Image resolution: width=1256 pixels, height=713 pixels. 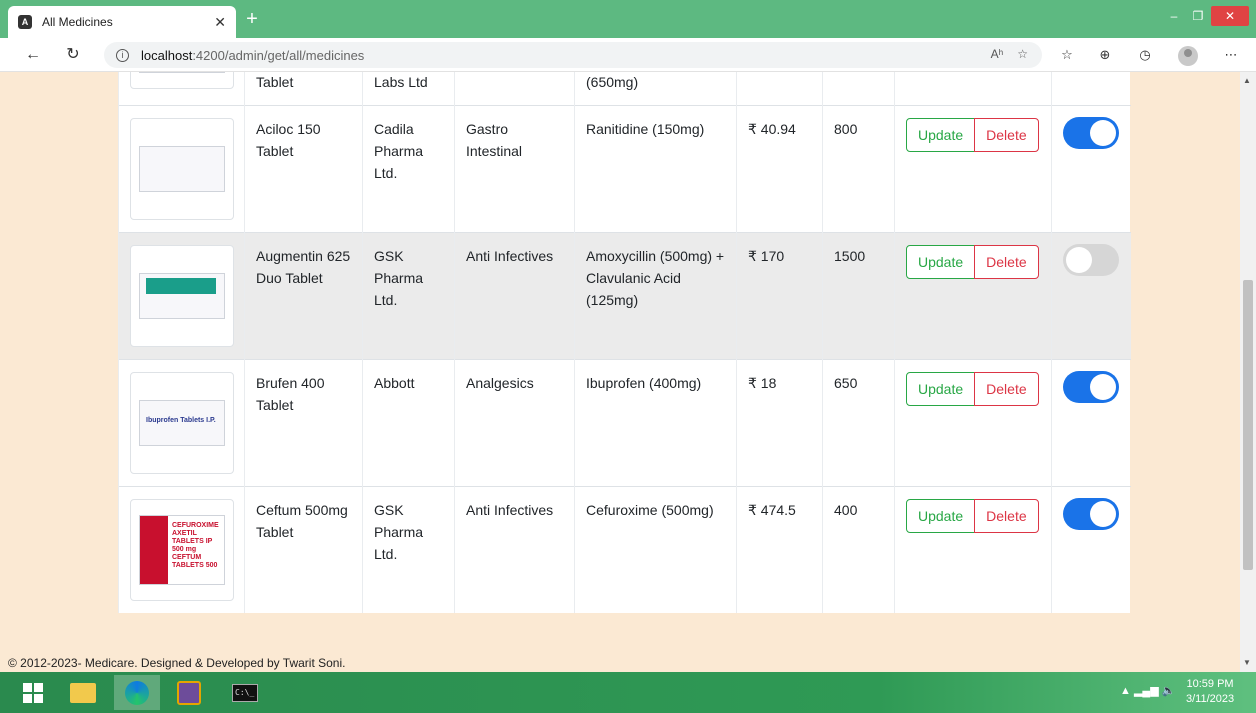 What do you see at coordinates (122, 22) in the screenshot?
I see `browser-tab: A All Medicines ✕` at bounding box center [122, 22].